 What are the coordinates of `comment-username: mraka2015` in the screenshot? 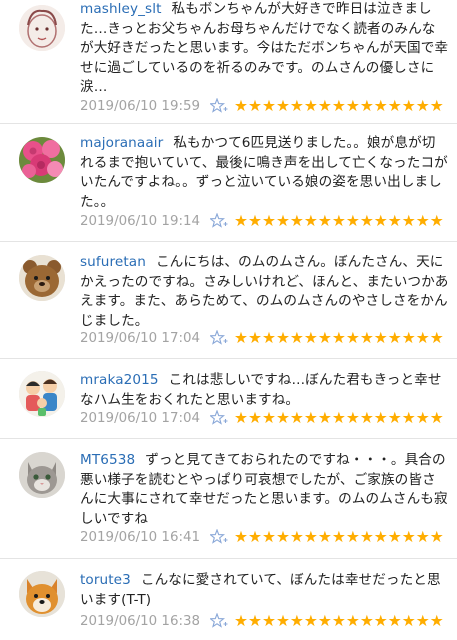 It's located at (119, 380).